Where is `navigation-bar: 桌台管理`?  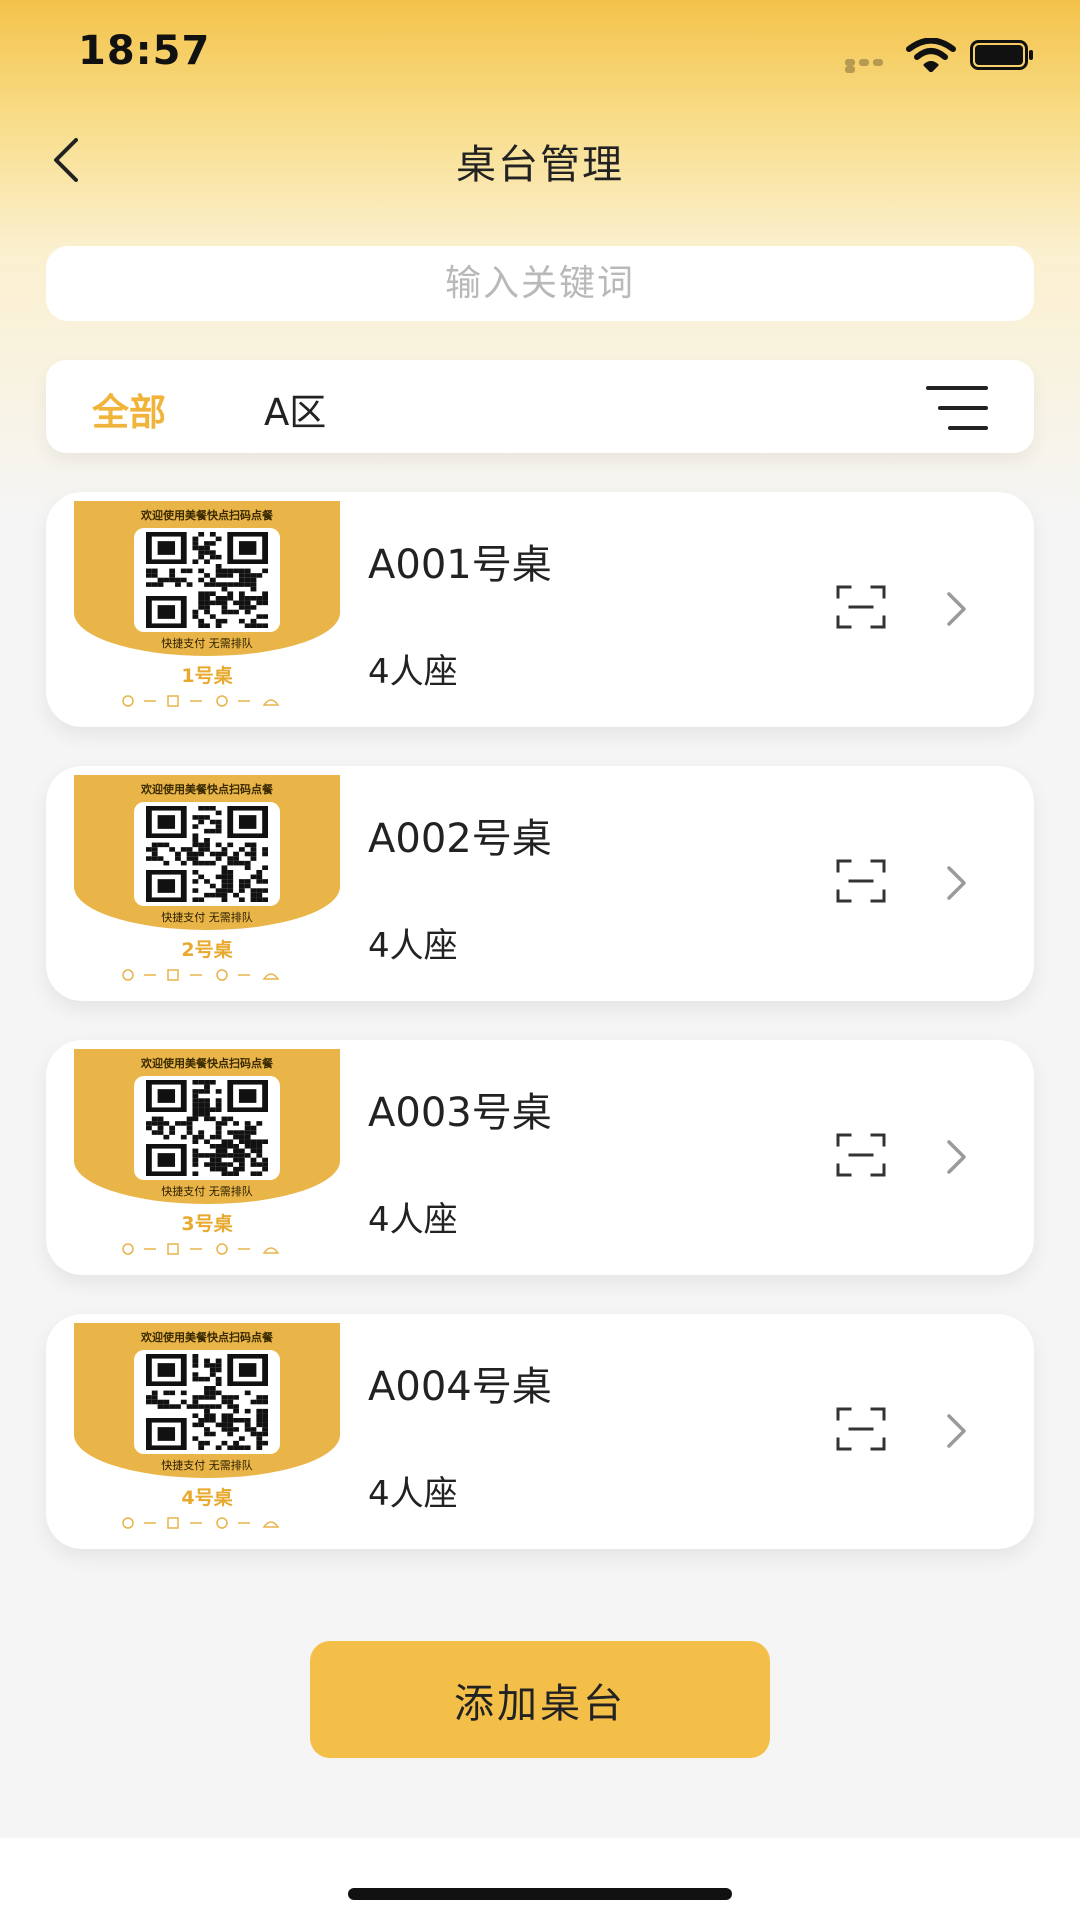
navigation-bar: 桌台管理 is located at coordinates (540, 155).